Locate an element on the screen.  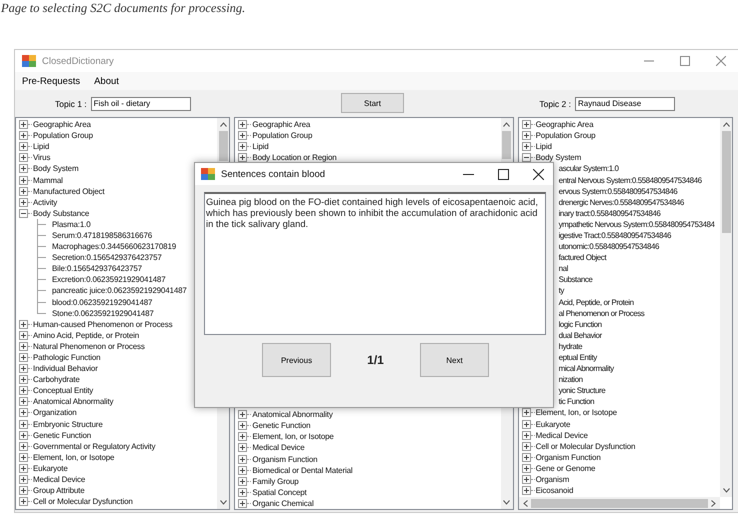
tree-item: Amino Acid, Peptide, or Protein is located at coordinates (86, 335).